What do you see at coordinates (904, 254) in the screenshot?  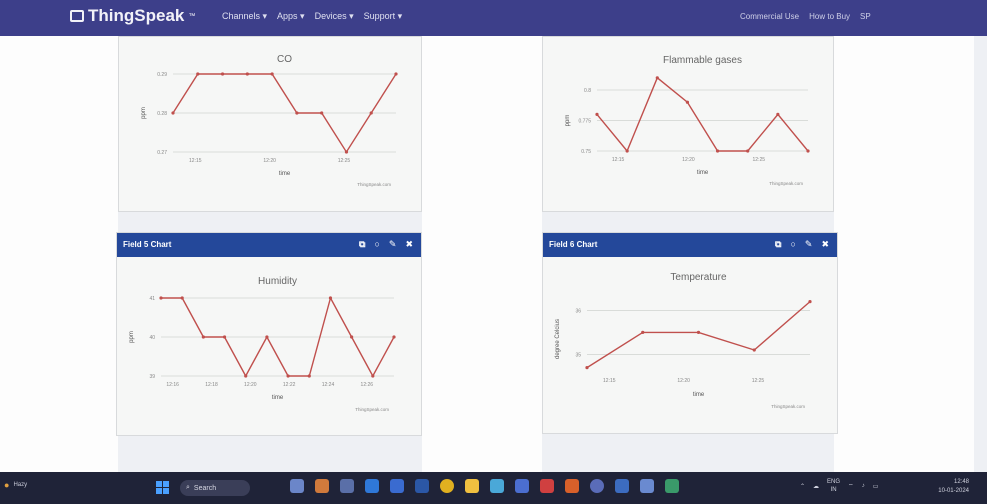 I see `right-margin` at bounding box center [904, 254].